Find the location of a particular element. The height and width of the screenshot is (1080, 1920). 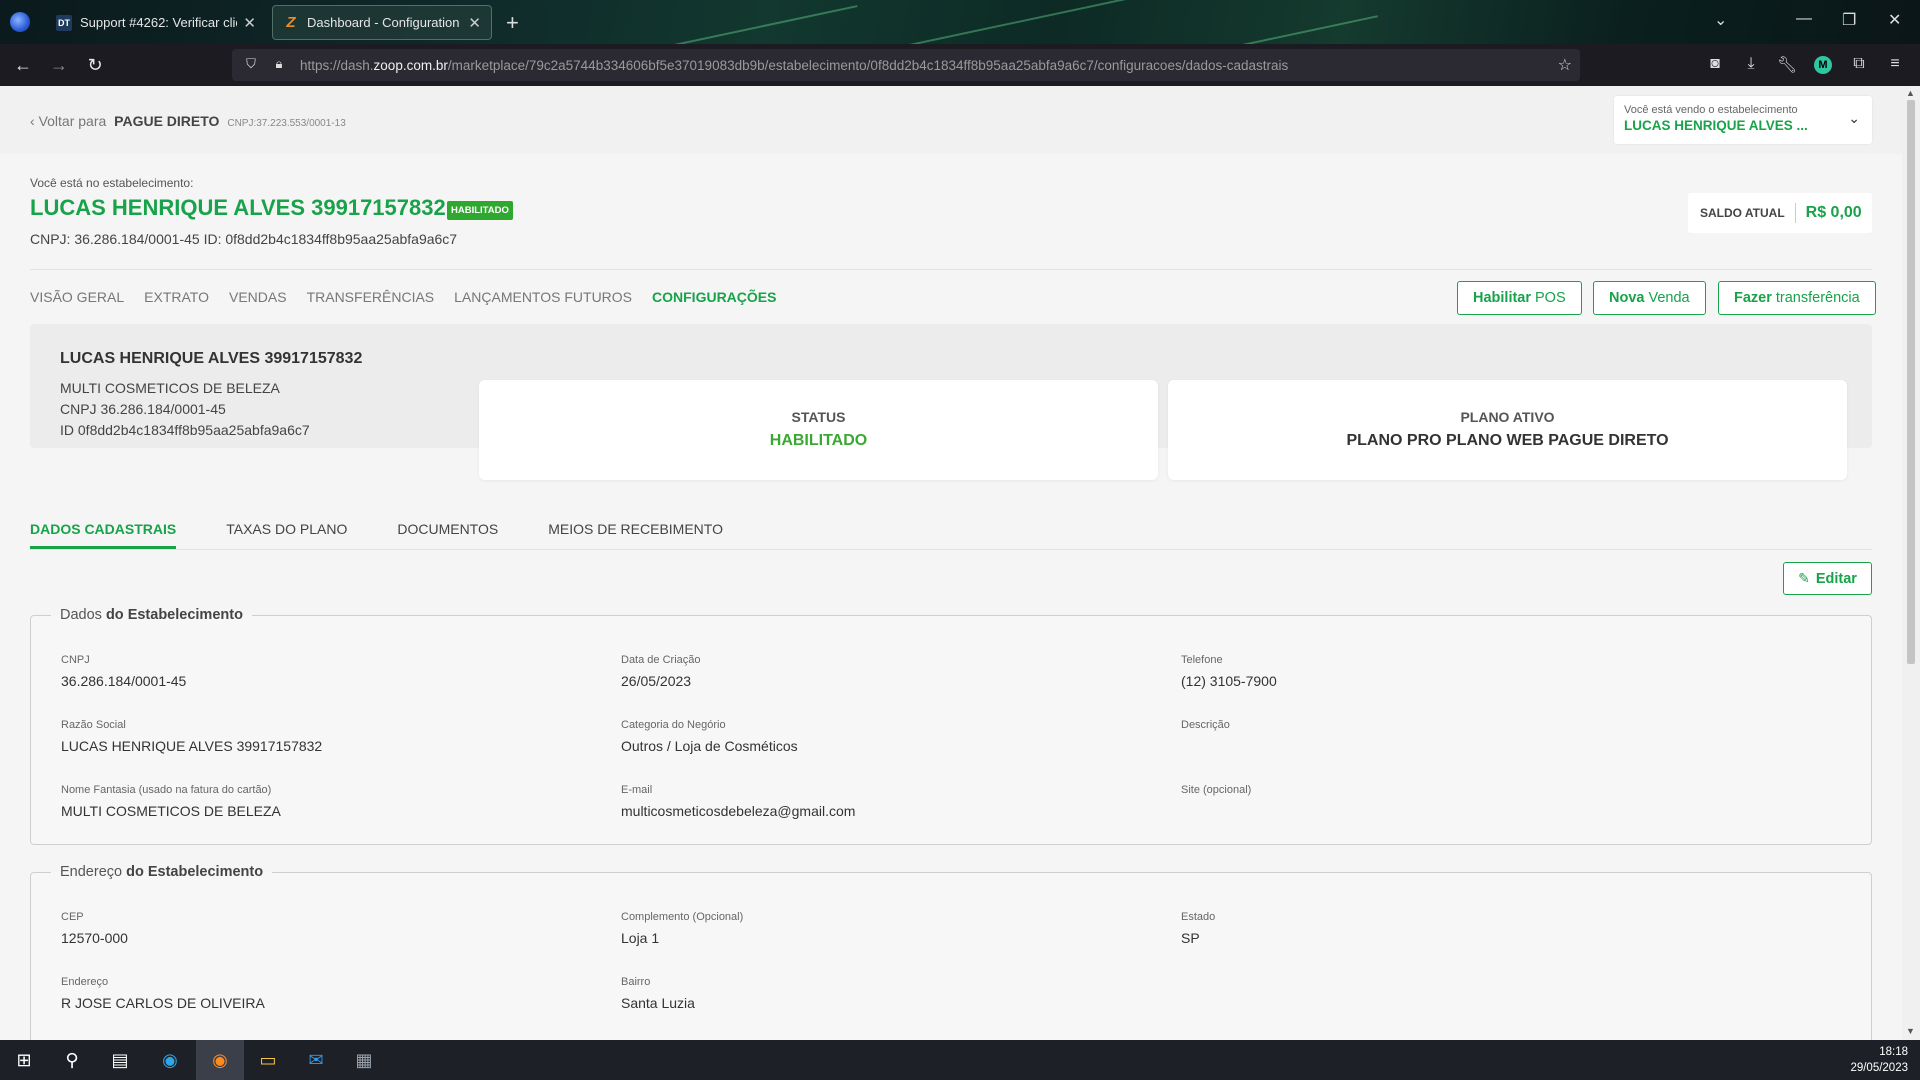

tab-dashboard: Z Dashboard - Configuration ✕ is located at coordinates (382, 22).